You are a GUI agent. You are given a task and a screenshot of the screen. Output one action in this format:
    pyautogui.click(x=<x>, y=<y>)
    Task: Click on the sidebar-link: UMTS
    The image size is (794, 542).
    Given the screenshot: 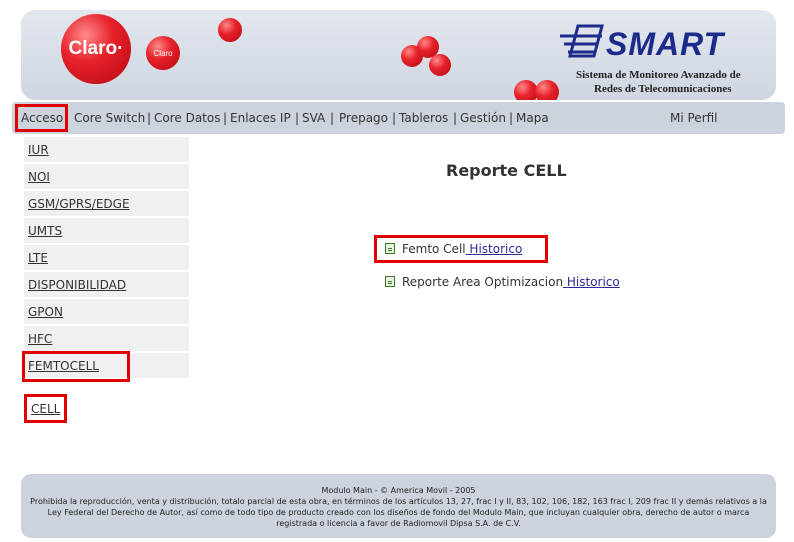 What is the action you would take?
    pyautogui.click(x=45, y=231)
    